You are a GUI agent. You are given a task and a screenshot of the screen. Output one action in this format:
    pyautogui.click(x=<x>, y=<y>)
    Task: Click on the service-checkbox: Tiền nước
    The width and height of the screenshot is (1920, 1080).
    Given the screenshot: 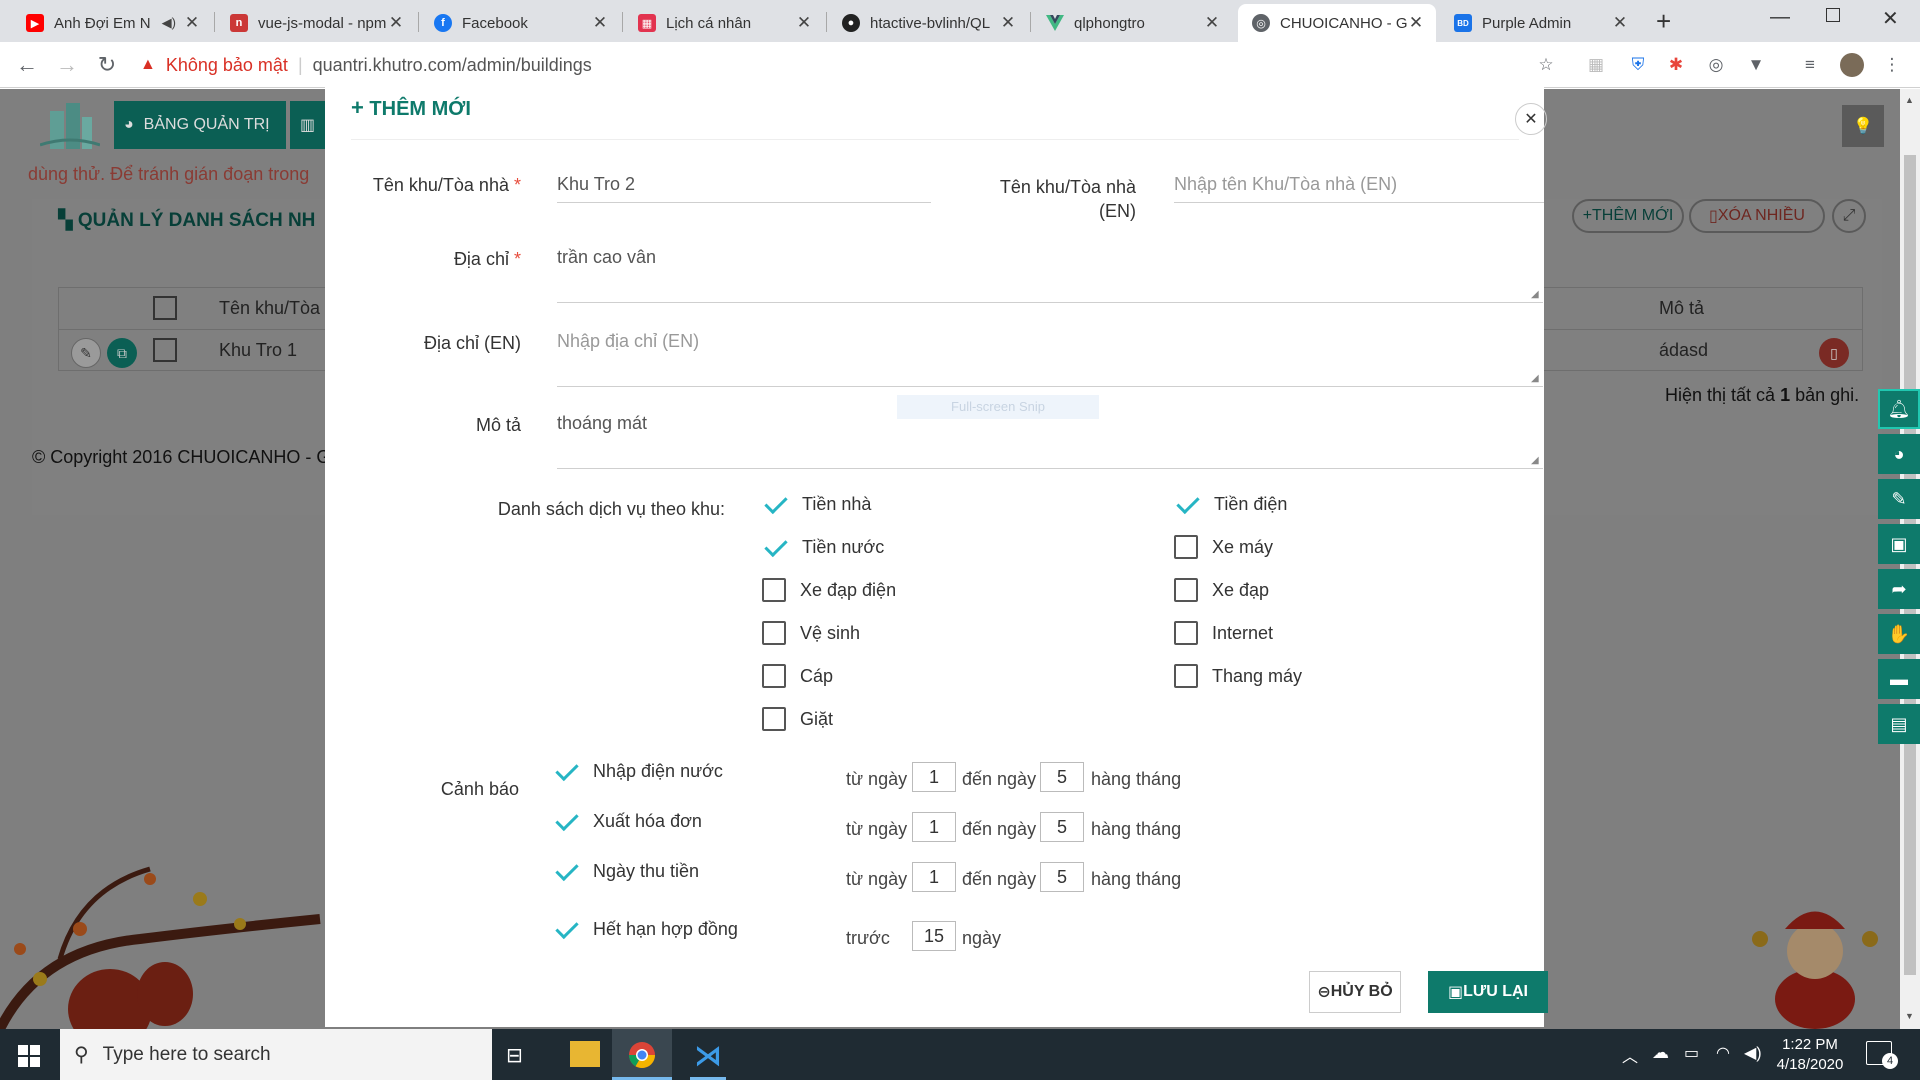 What is the action you would take?
    pyautogui.click(x=823, y=547)
    